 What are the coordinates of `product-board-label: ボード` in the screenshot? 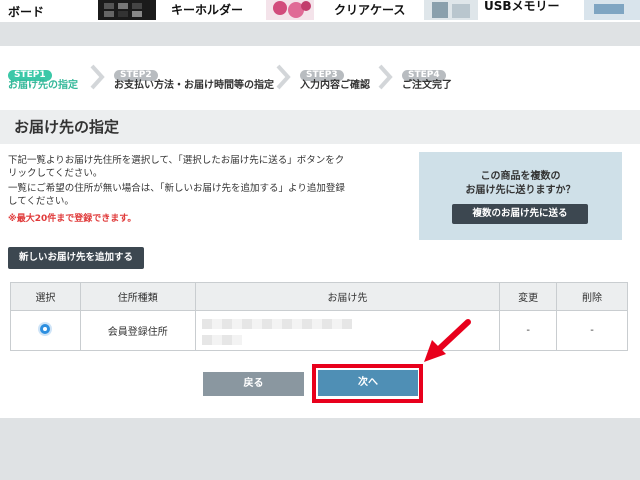 It's located at (26, 12).